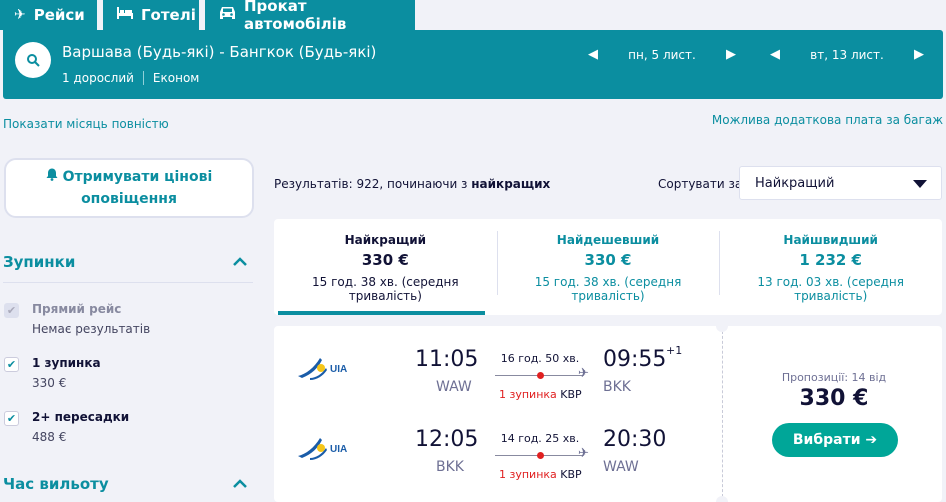 The height and width of the screenshot is (502, 946). What do you see at coordinates (447, 359) in the screenshot?
I see `departure-time: 11:05` at bounding box center [447, 359].